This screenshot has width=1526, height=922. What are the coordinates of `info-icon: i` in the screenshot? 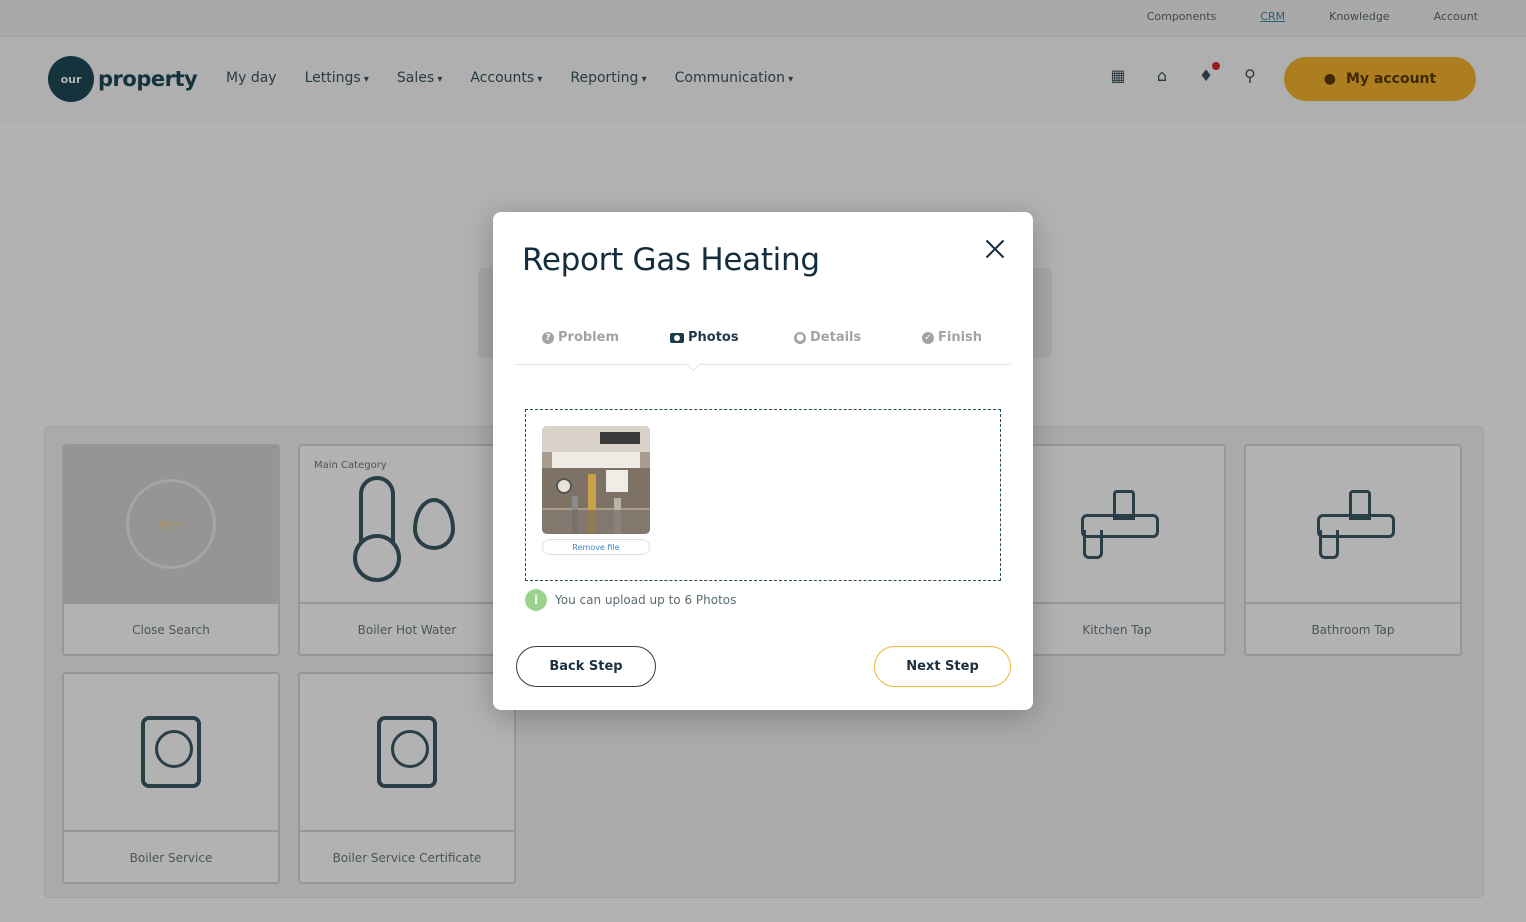 It's located at (536, 600).